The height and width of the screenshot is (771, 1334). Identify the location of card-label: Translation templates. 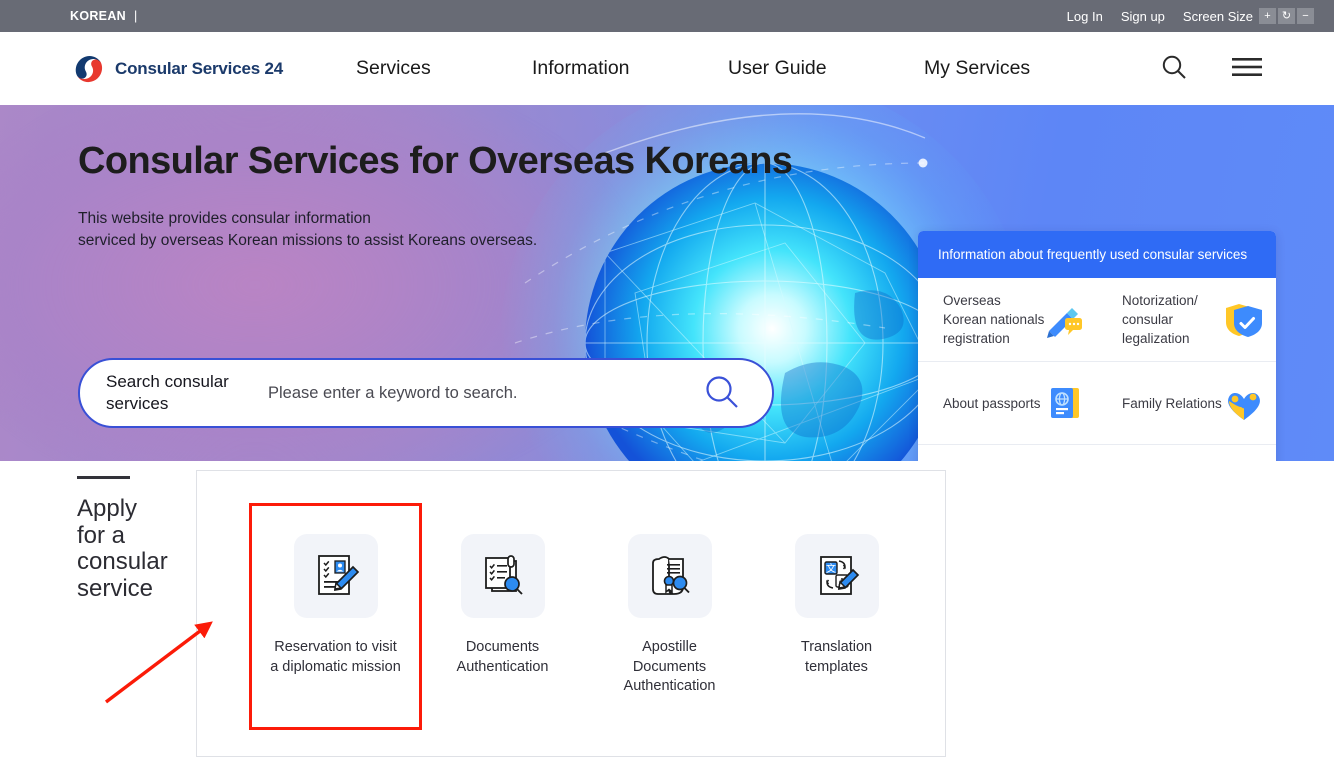
(836, 657).